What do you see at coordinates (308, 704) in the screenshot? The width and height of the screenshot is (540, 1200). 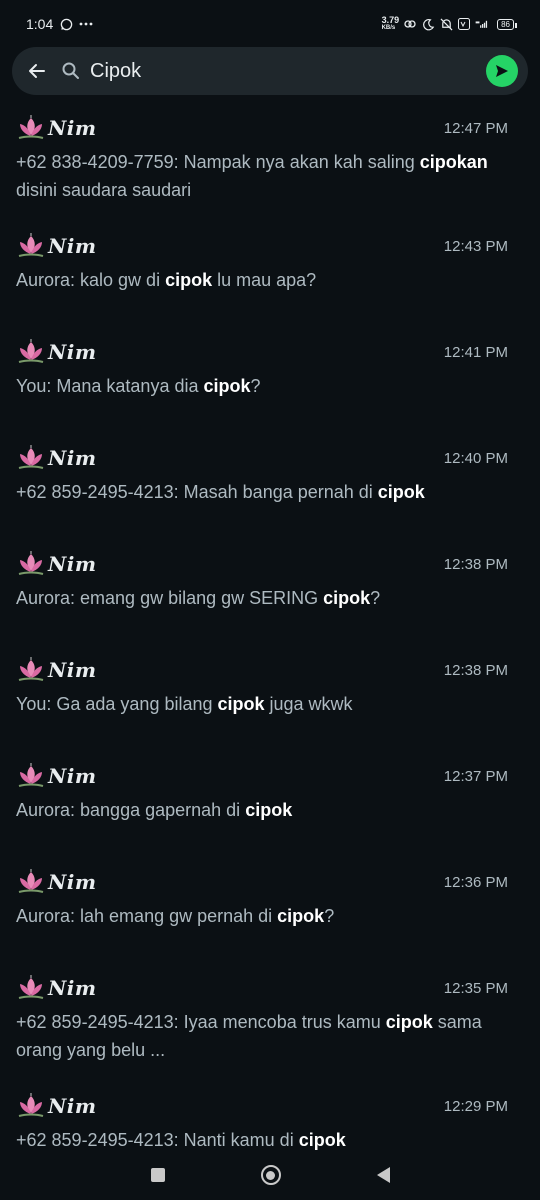 I see `snippet-post: juga wkwk` at bounding box center [308, 704].